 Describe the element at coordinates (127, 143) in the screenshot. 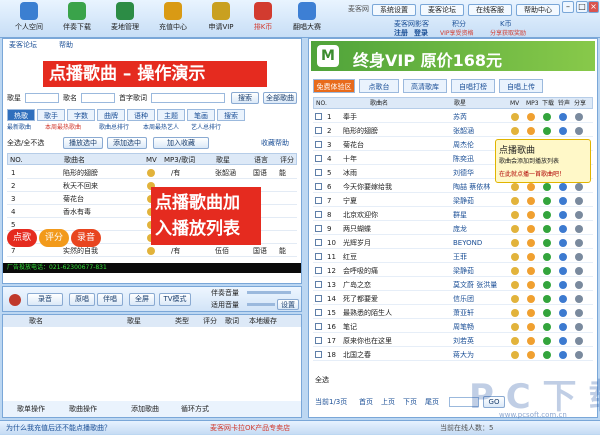

I see `add-selected-button: 添加选中` at that location.